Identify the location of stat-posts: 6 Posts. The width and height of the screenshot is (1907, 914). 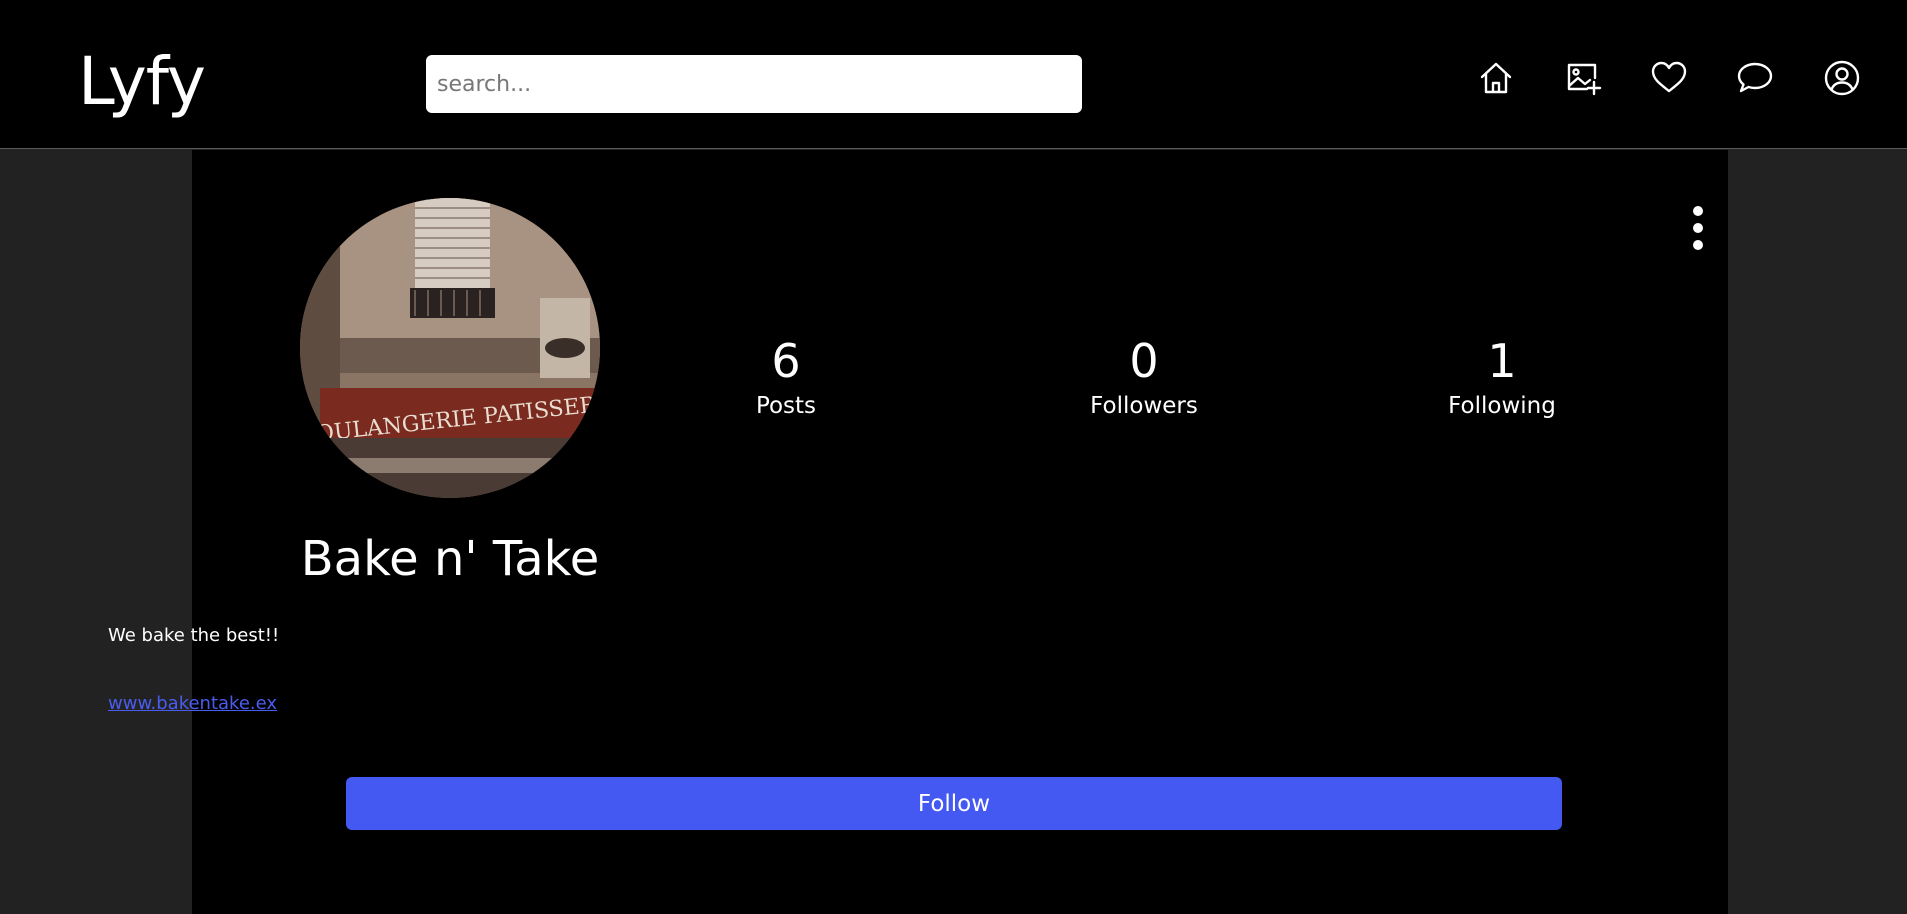
(786, 378).